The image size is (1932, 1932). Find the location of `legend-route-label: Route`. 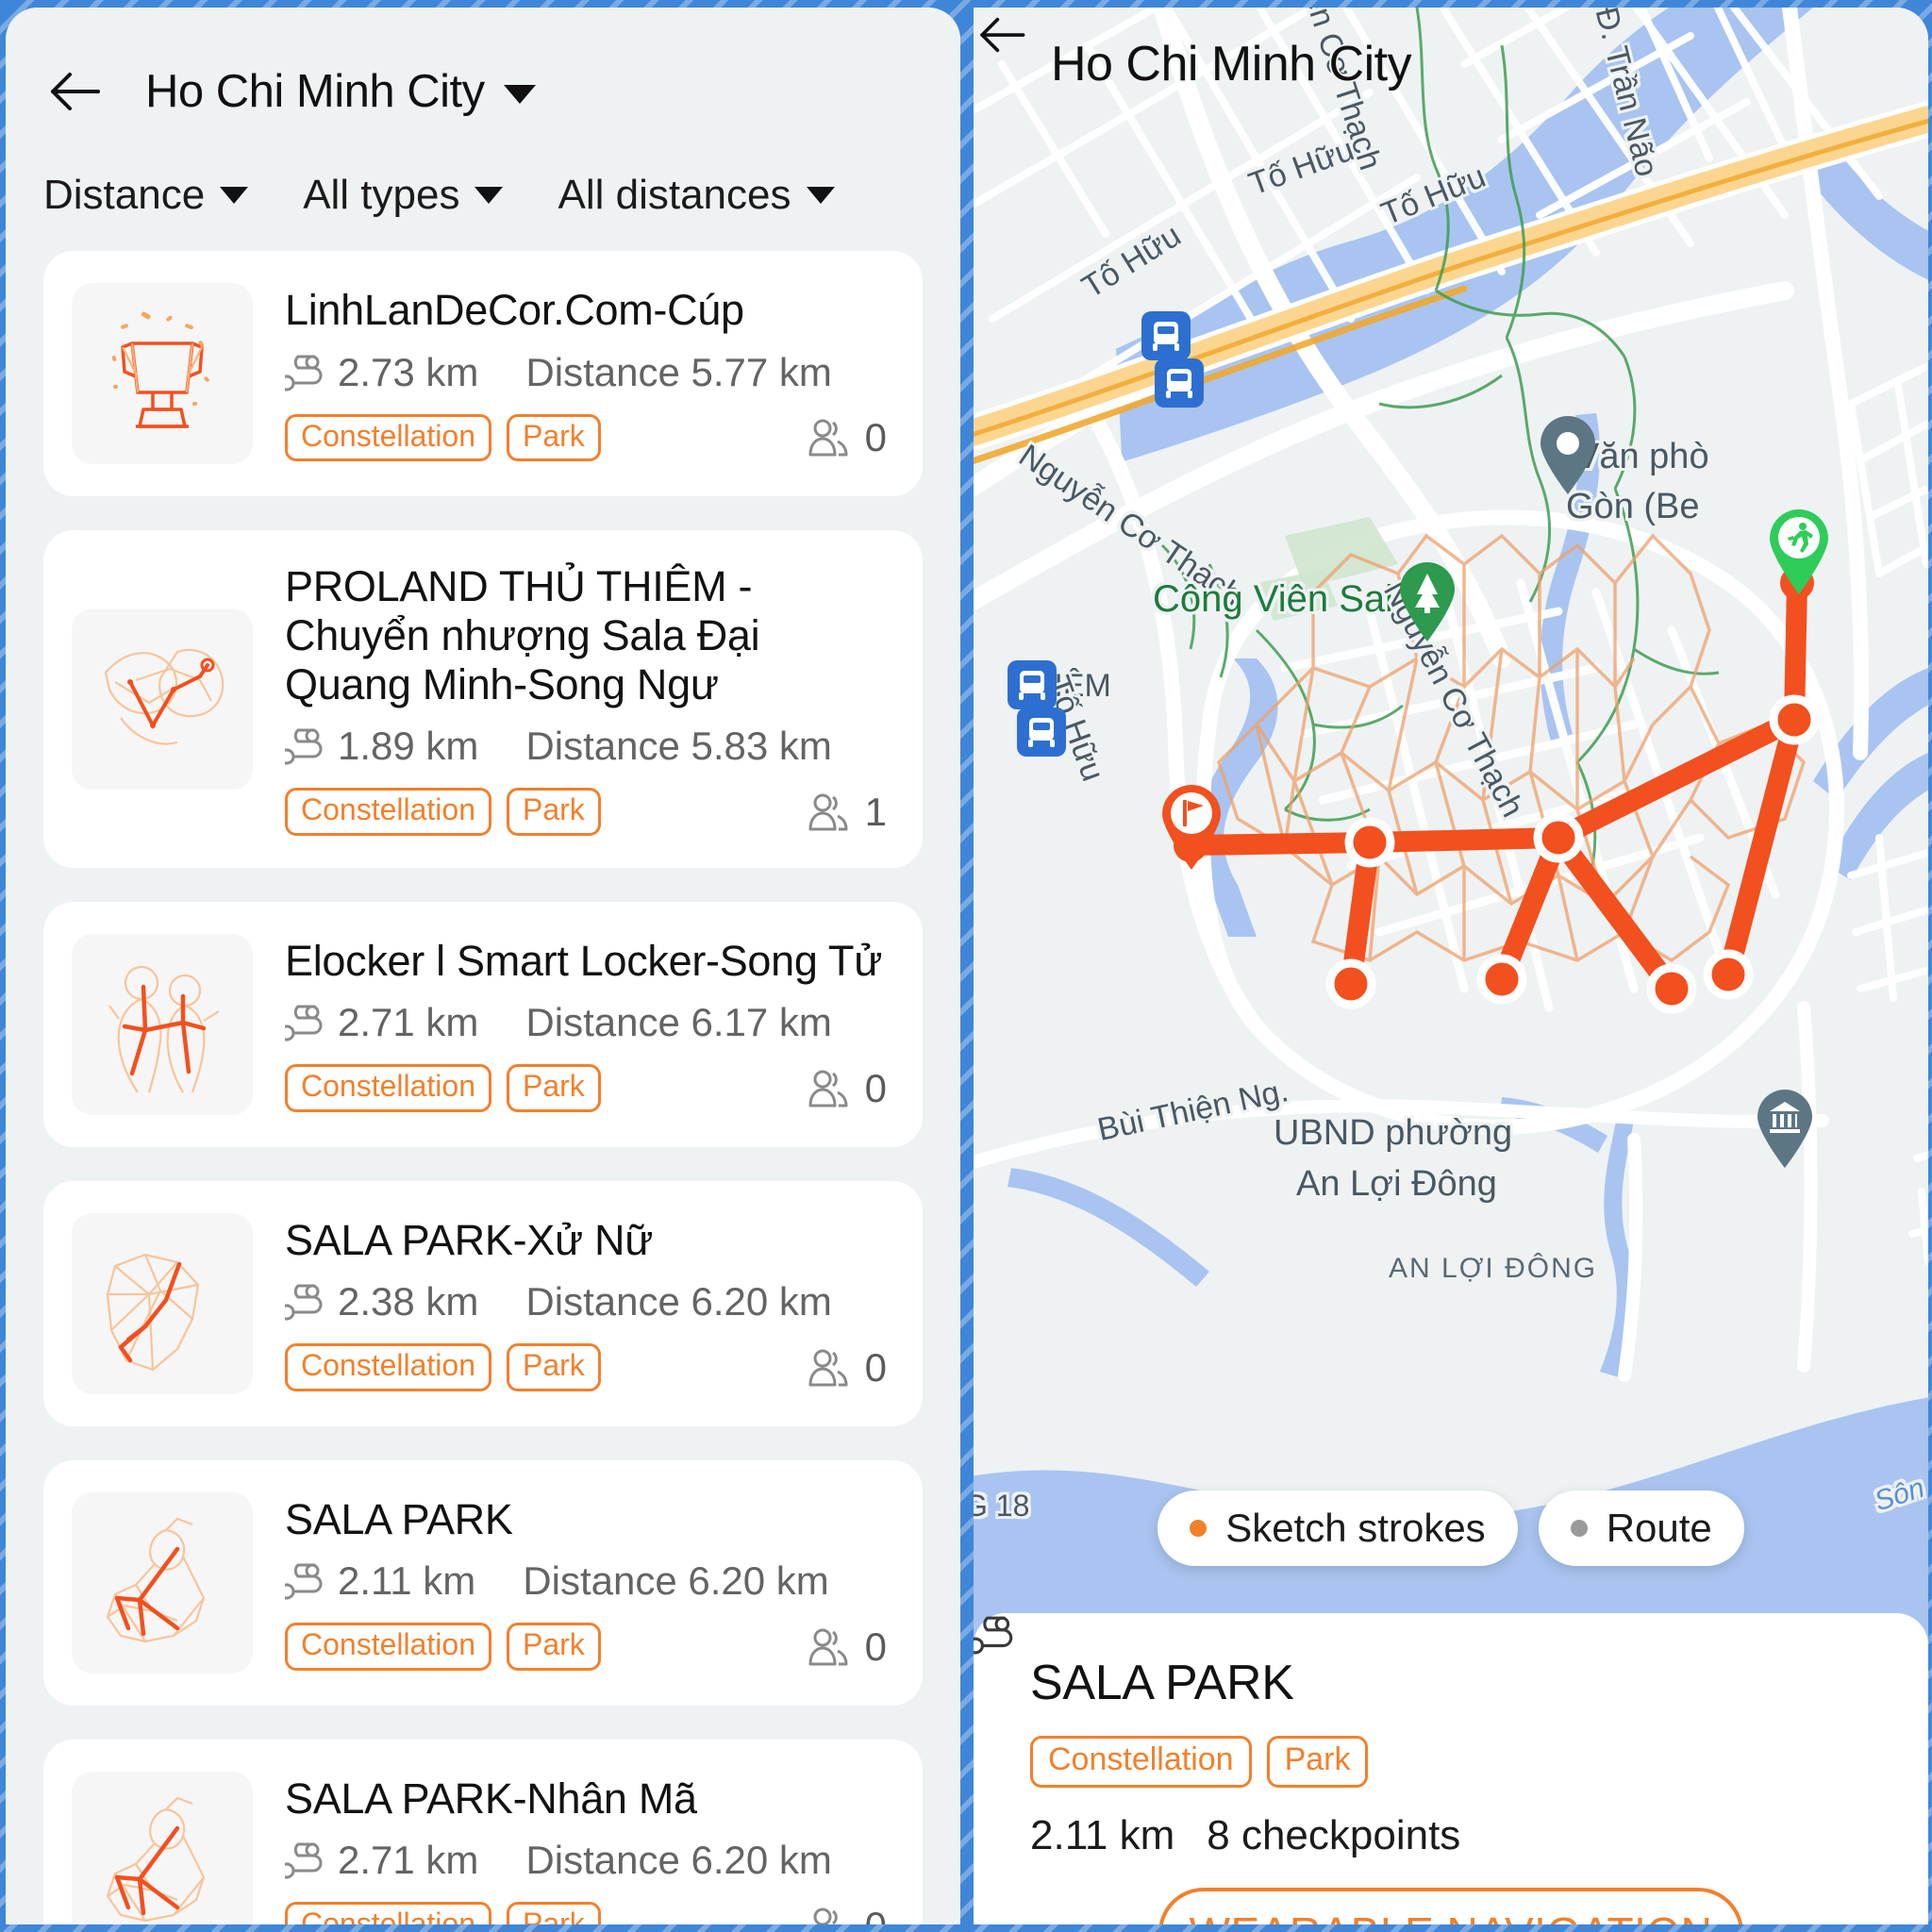

legend-route-label: Route is located at coordinates (1659, 1528).